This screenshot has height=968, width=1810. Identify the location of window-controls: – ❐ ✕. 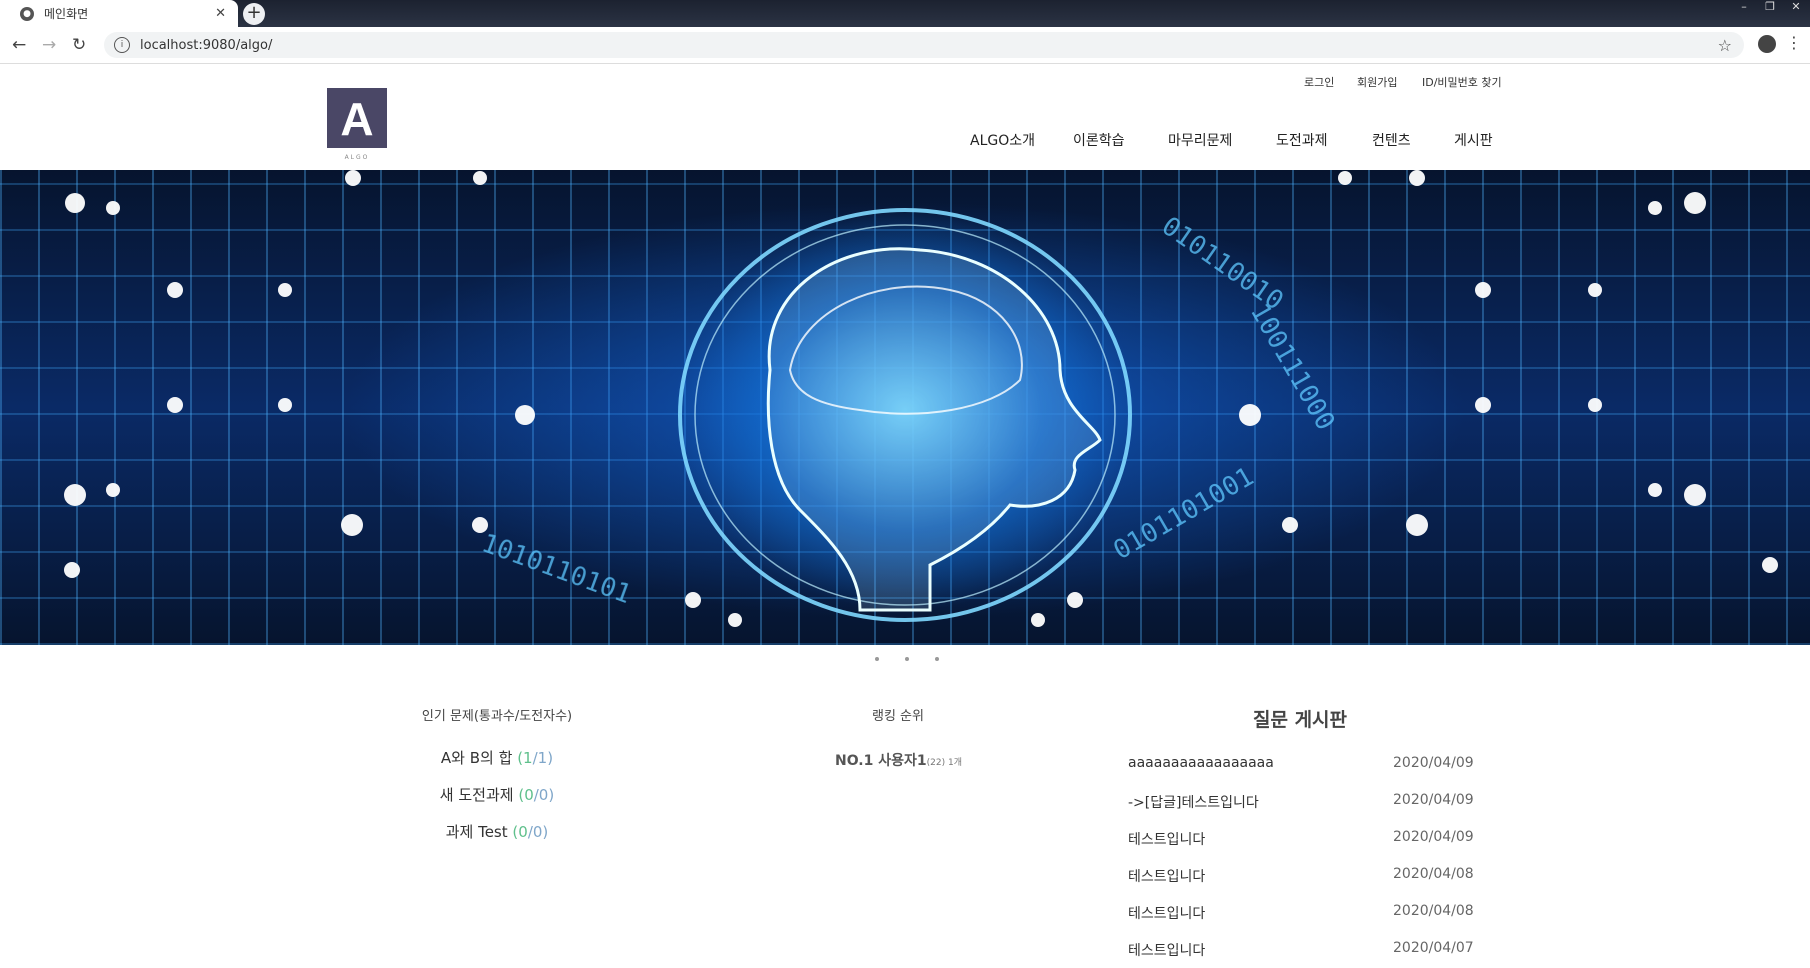
(1770, 7).